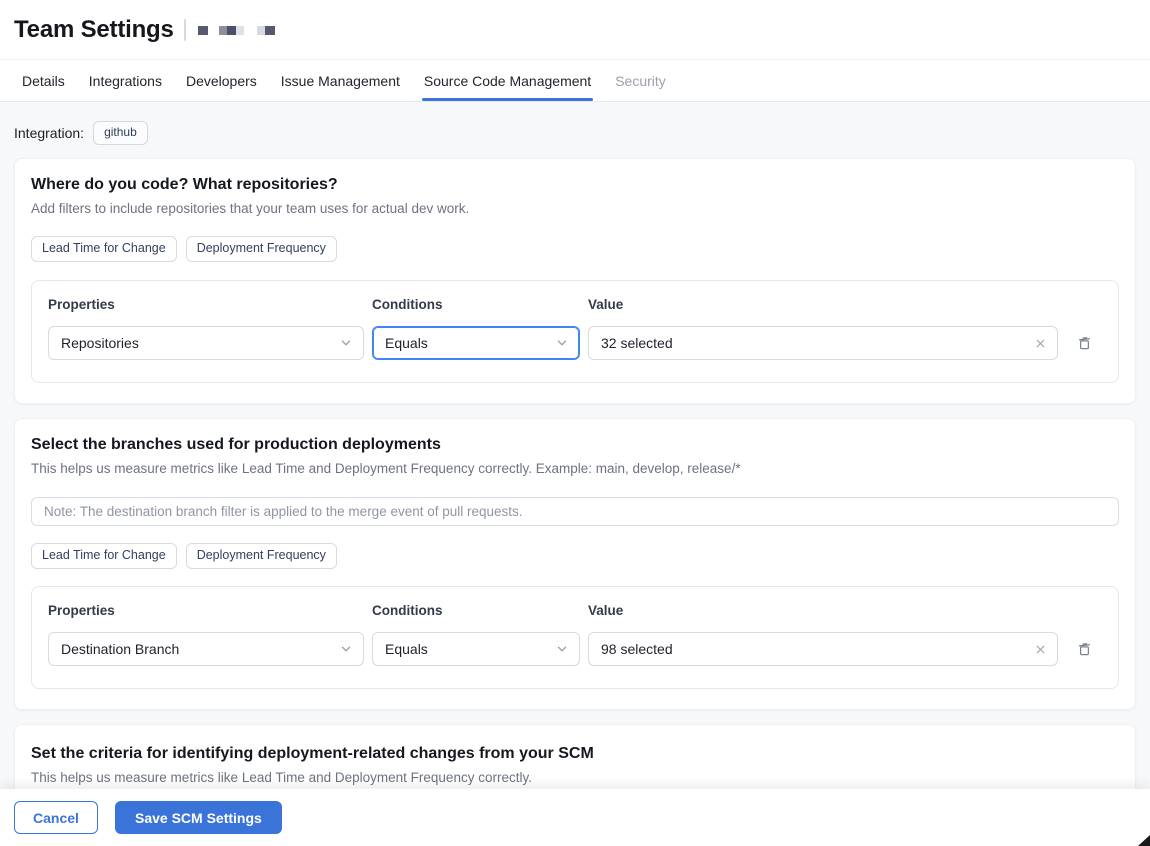 The image size is (1150, 846). I want to click on cursor-artifact, so click(1144, 840).